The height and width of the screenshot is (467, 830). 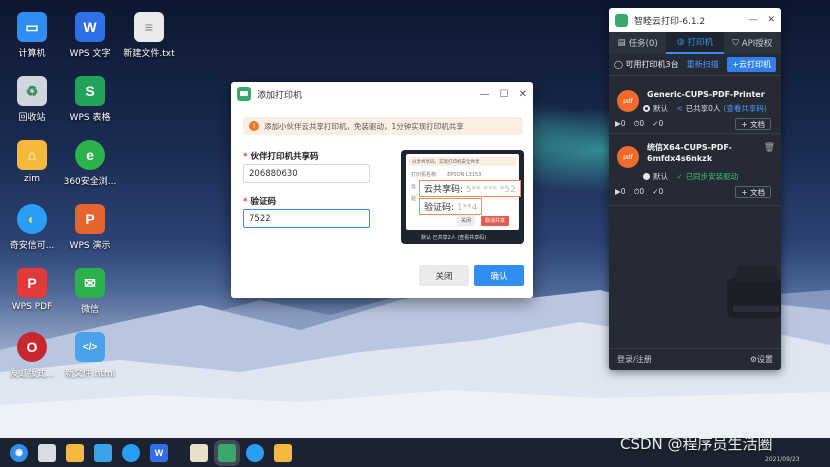 What do you see at coordinates (444, 275) in the screenshot?
I see `close-button: 关闭` at bounding box center [444, 275].